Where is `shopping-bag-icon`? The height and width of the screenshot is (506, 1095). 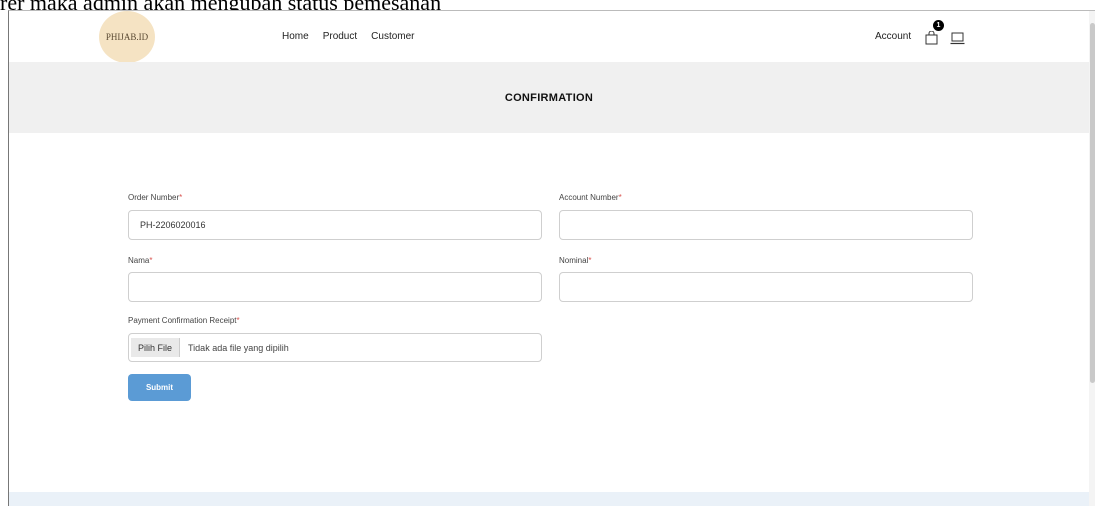 shopping-bag-icon is located at coordinates (931, 38).